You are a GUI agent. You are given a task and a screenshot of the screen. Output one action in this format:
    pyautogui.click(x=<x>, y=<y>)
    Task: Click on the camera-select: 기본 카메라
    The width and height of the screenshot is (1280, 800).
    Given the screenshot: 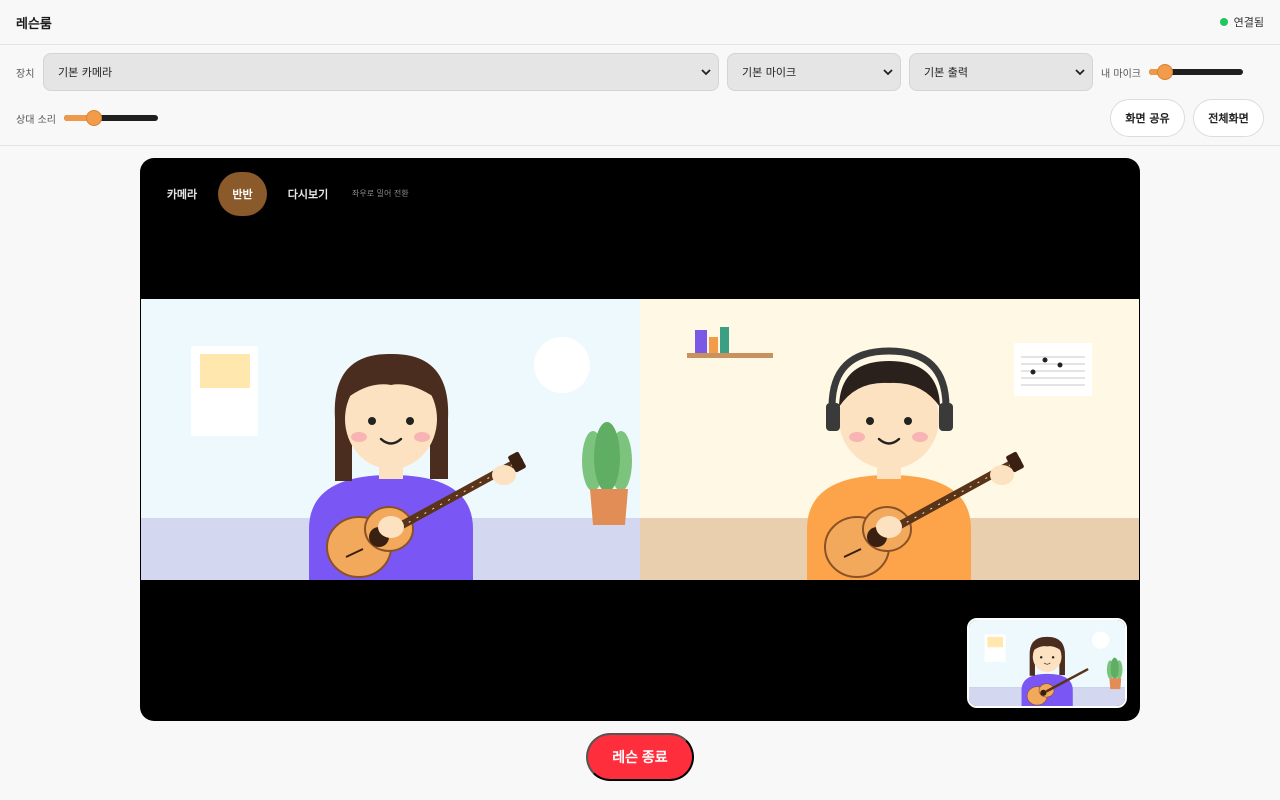 What is the action you would take?
    pyautogui.click(x=381, y=72)
    